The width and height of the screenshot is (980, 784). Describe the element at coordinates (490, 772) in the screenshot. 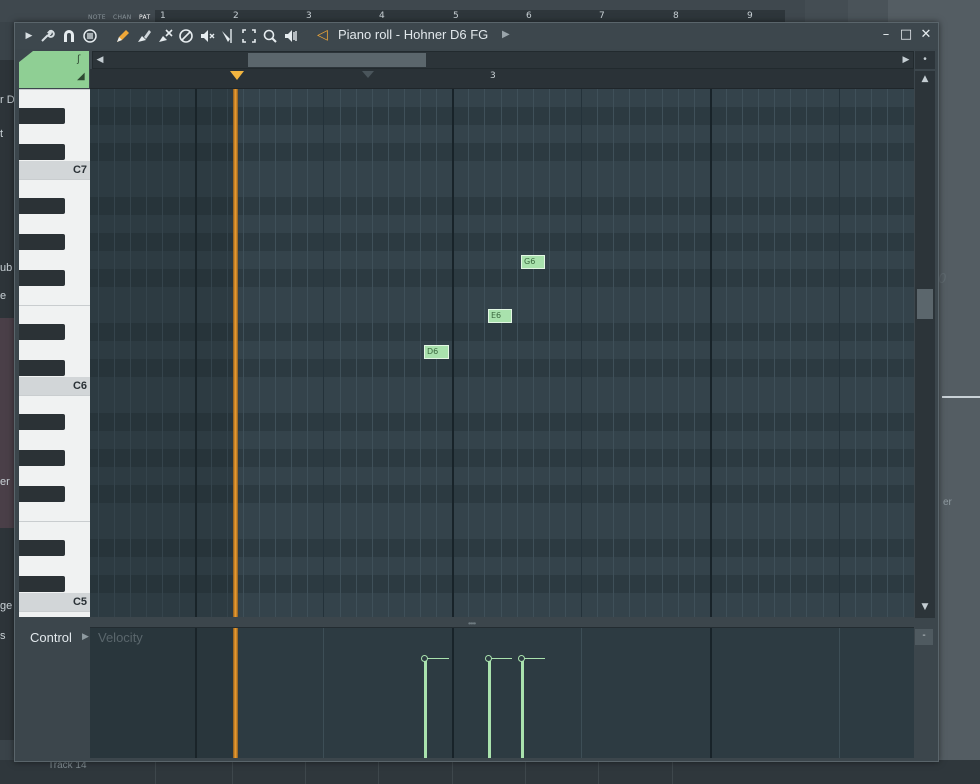

I see `background-playlist-bottom` at that location.